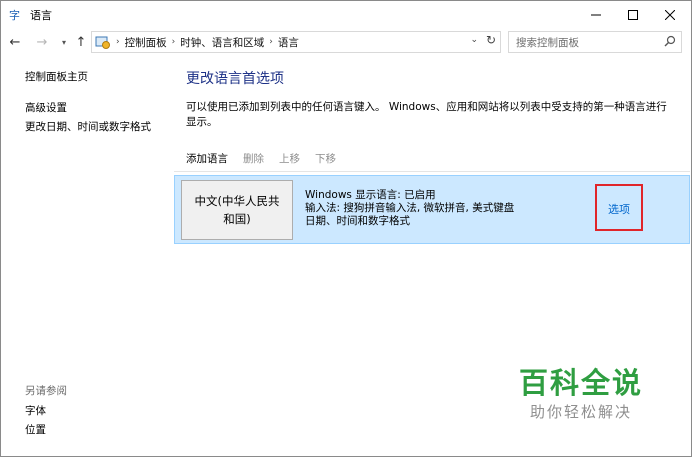 This screenshot has width=692, height=457. I want to click on watermark-title: 百科全说, so click(580, 383).